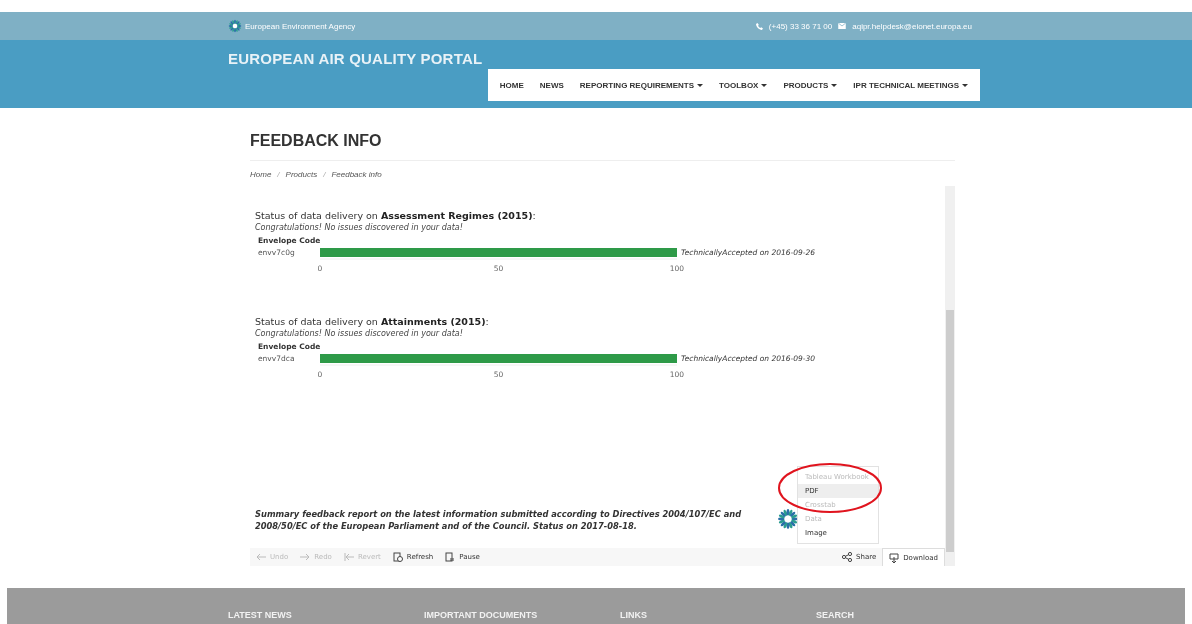 Image resolution: width=1192 pixels, height=624 pixels. I want to click on sunburst-logo-icon, so click(235, 26).